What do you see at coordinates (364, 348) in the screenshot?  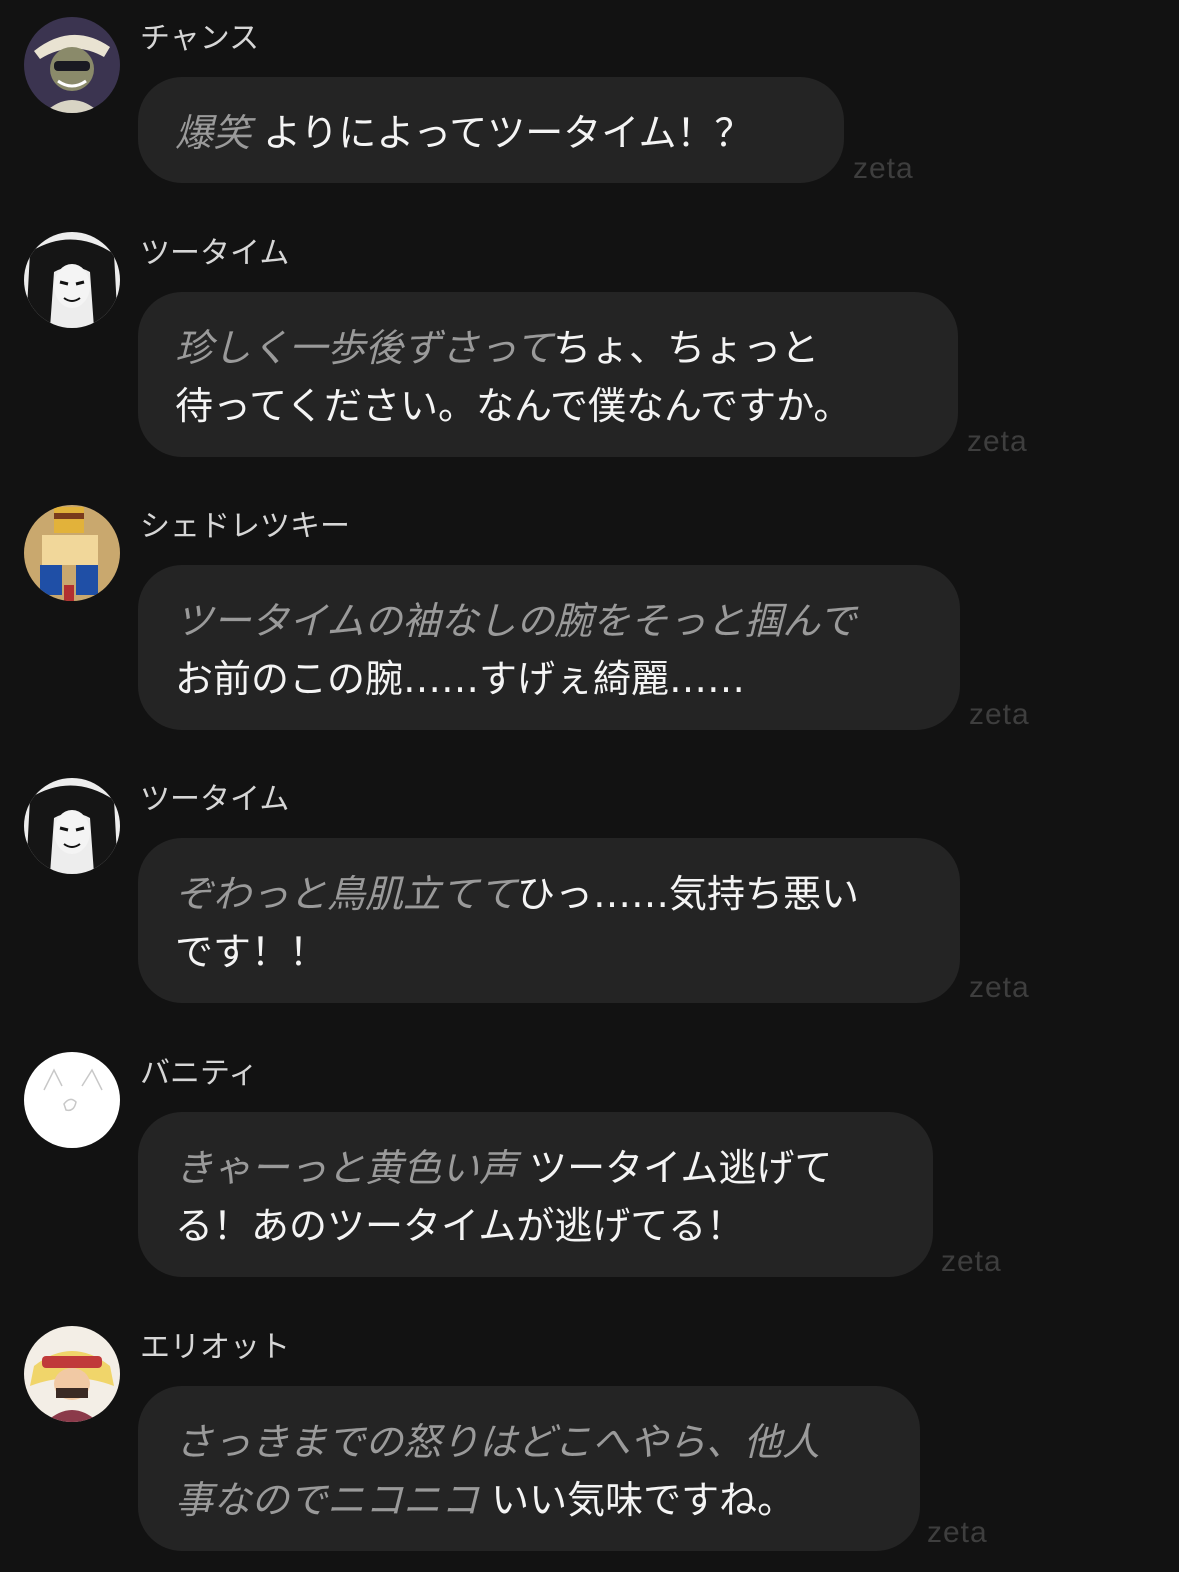 I see `action-text: 珍しく一歩後ずさって` at bounding box center [364, 348].